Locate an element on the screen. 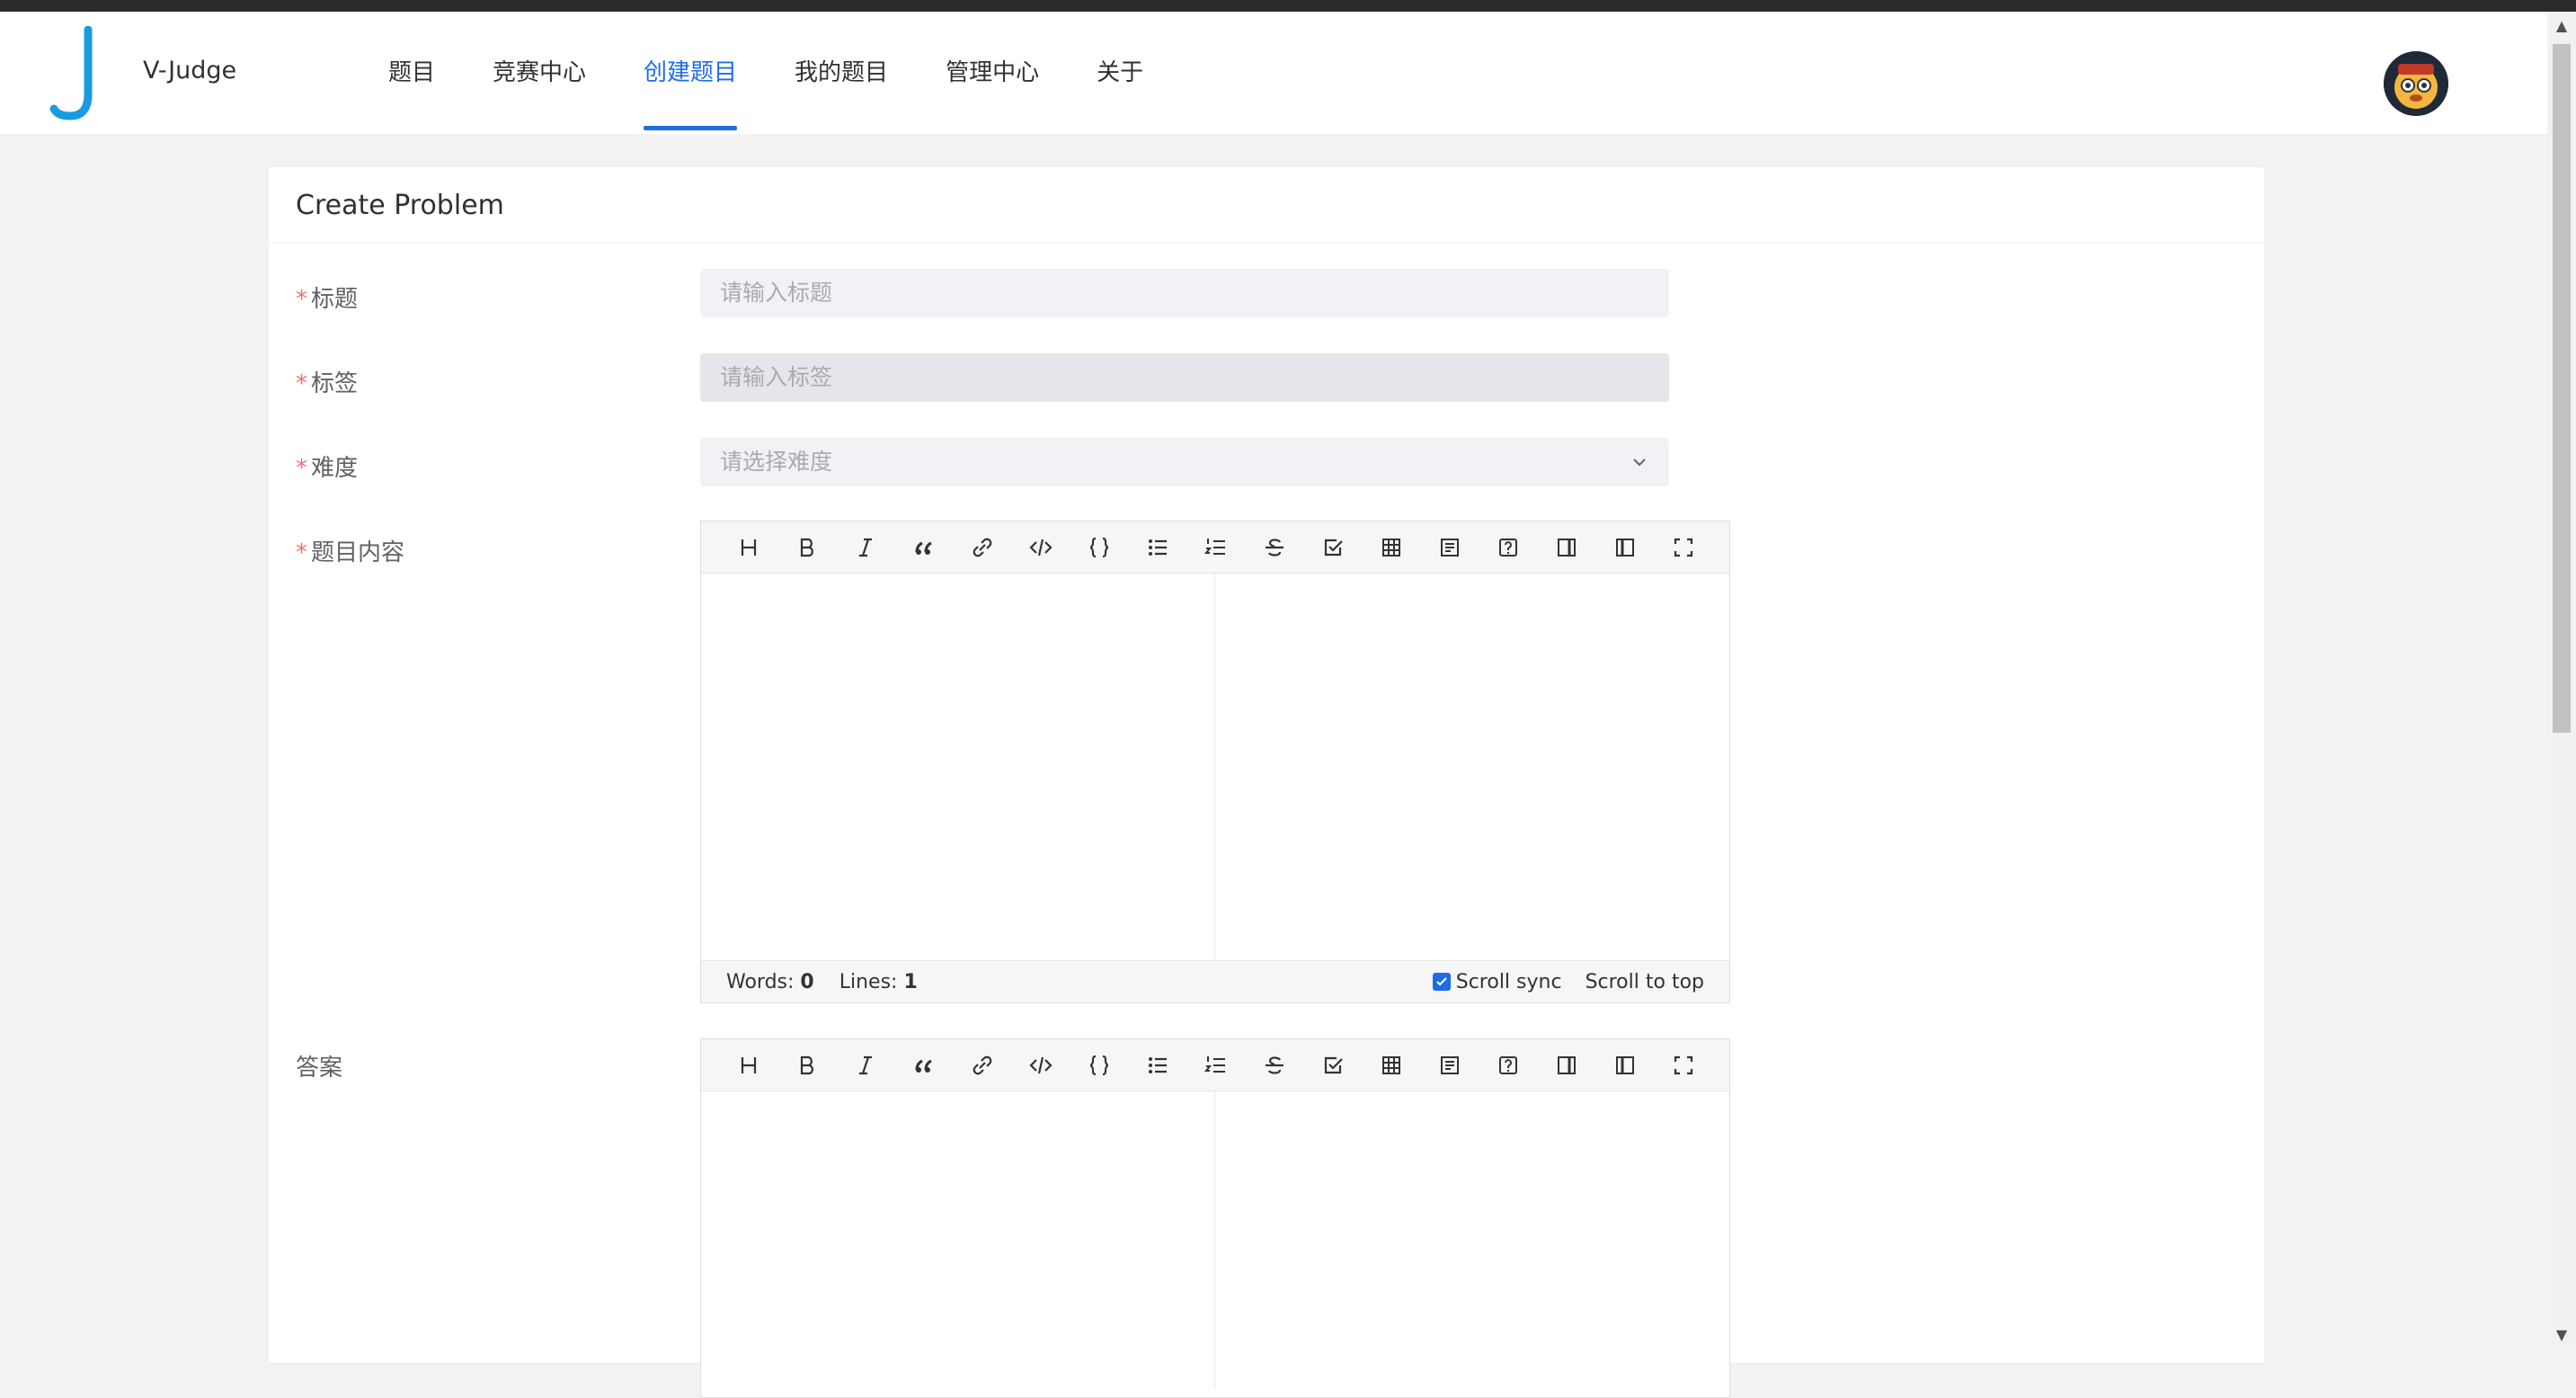 The image size is (2576, 1398). page-scrollbar: ▲ ▼ is located at coordinates (2561, 680).